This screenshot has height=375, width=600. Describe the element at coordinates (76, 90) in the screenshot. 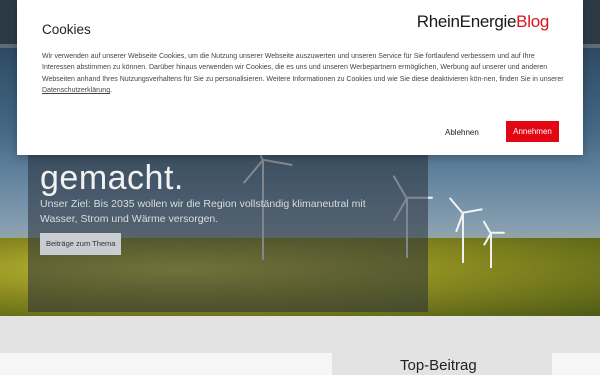

I see `privacy-policy-link: Datenschutzerklärung` at that location.